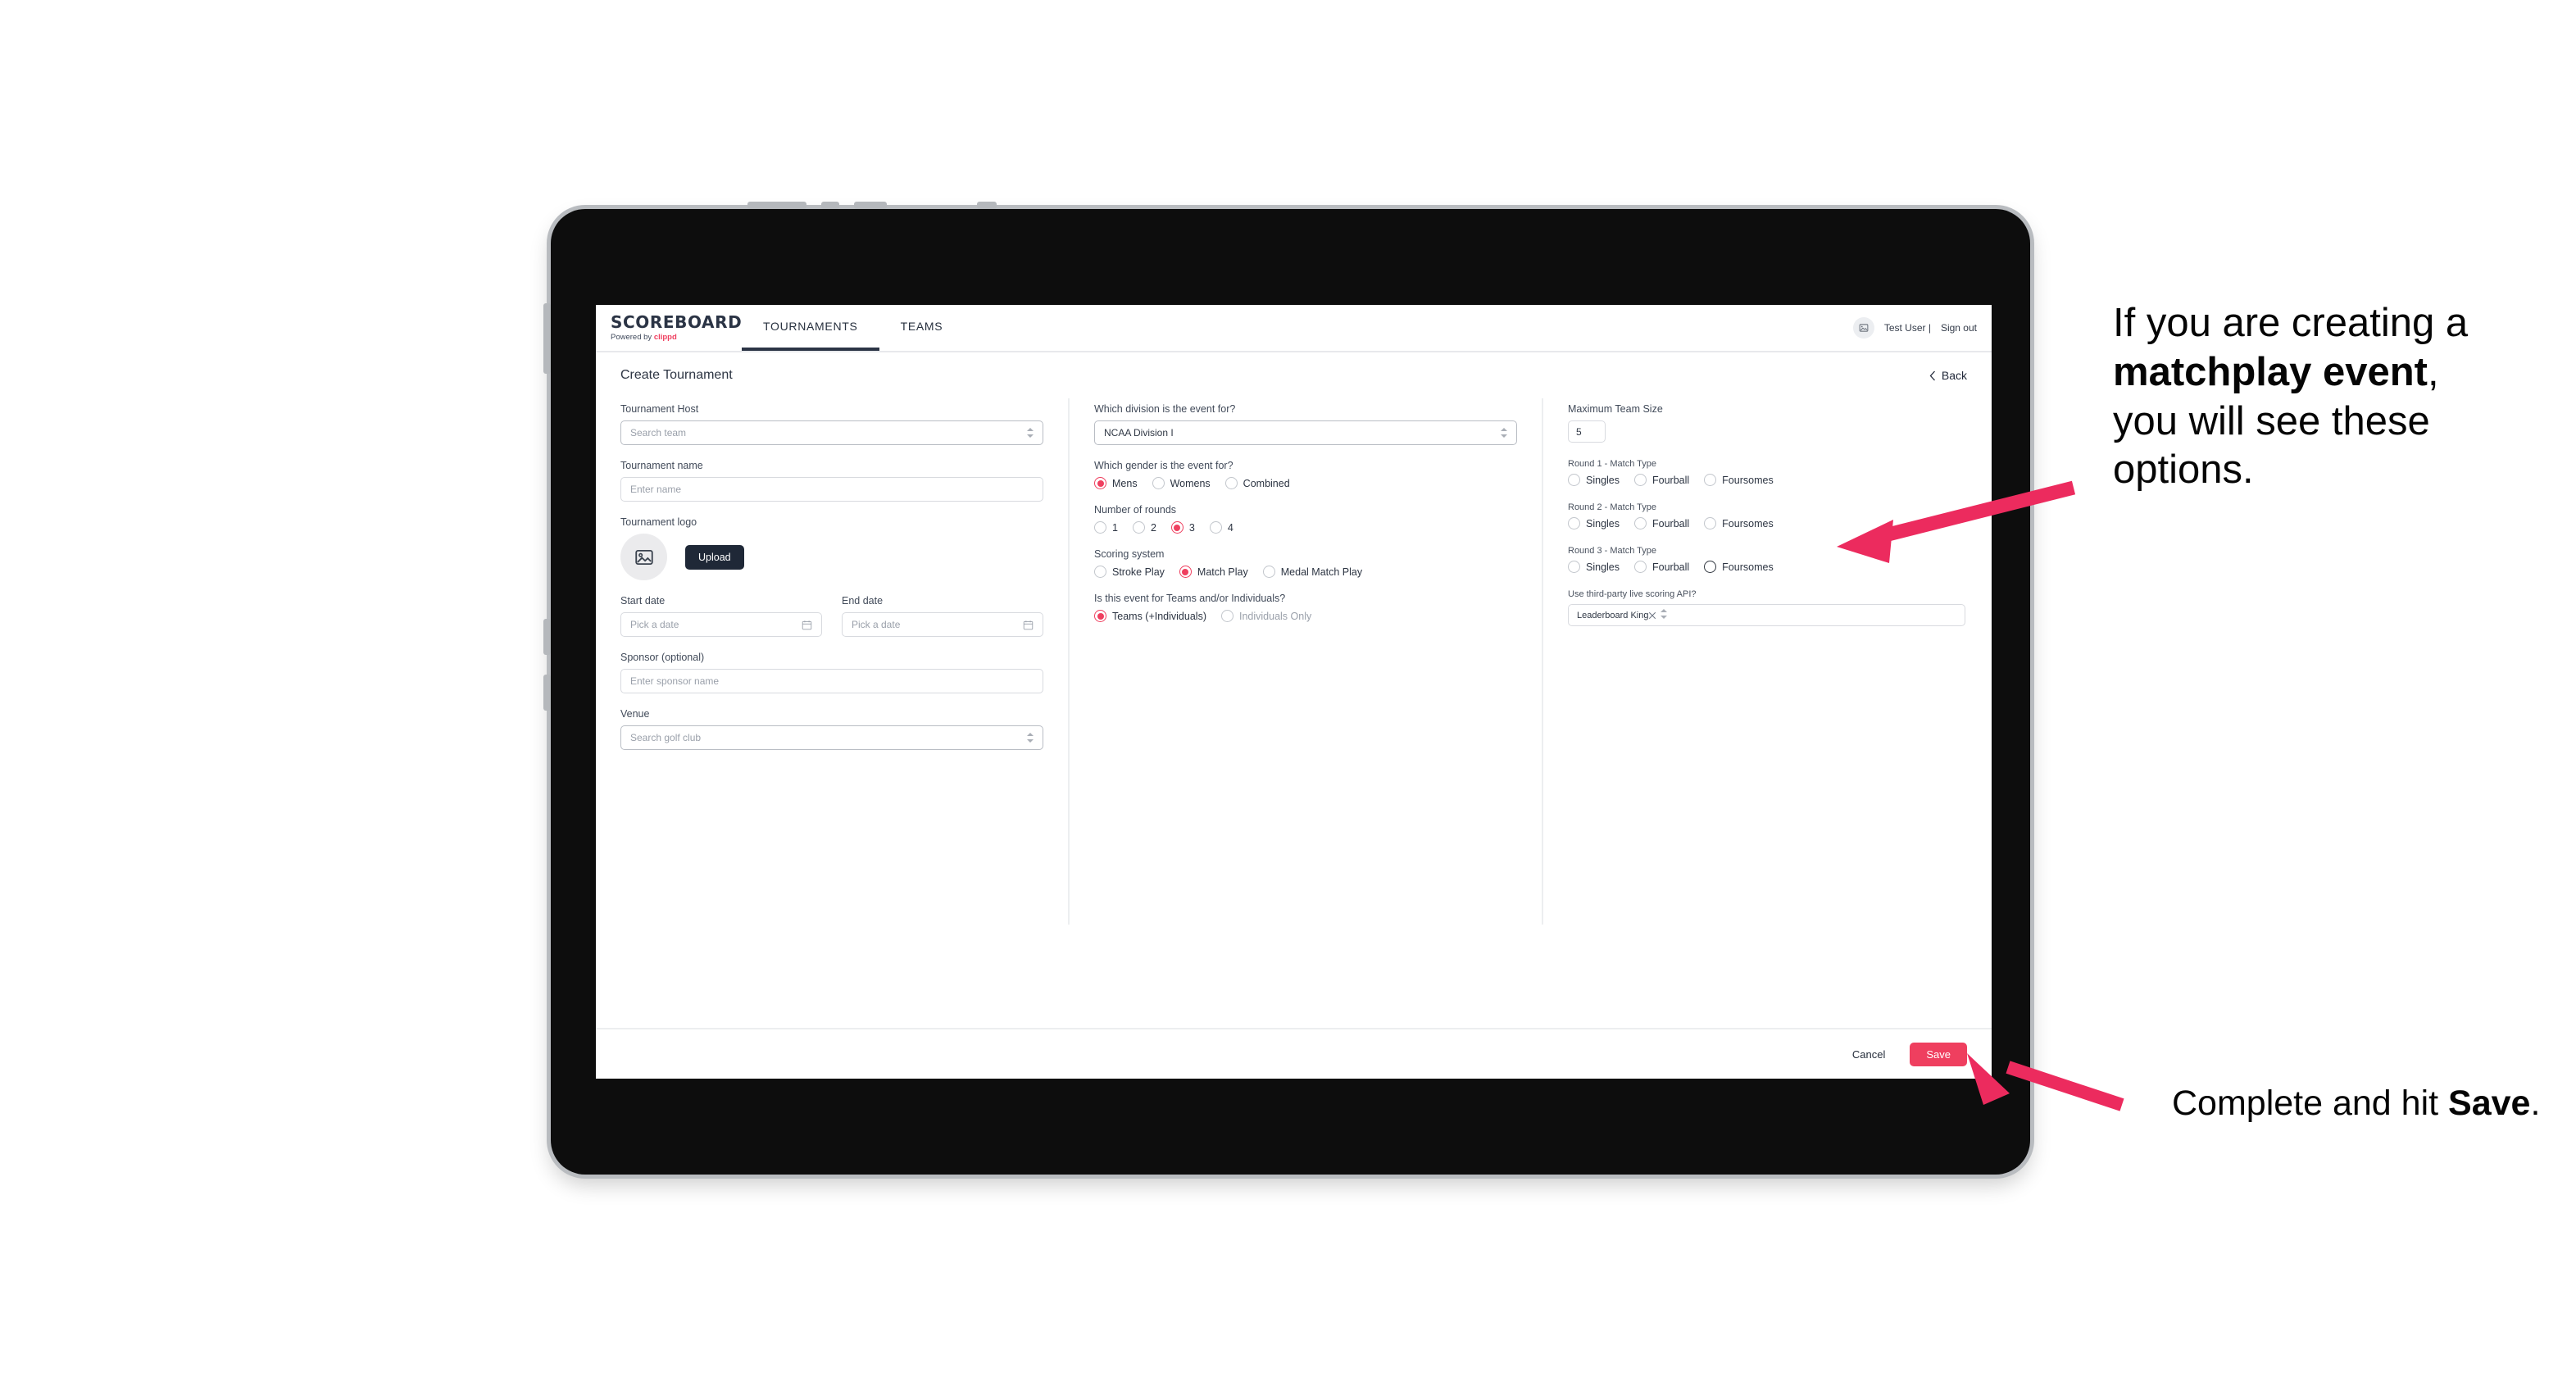  I want to click on end-date-input: Pick a date, so click(942, 624).